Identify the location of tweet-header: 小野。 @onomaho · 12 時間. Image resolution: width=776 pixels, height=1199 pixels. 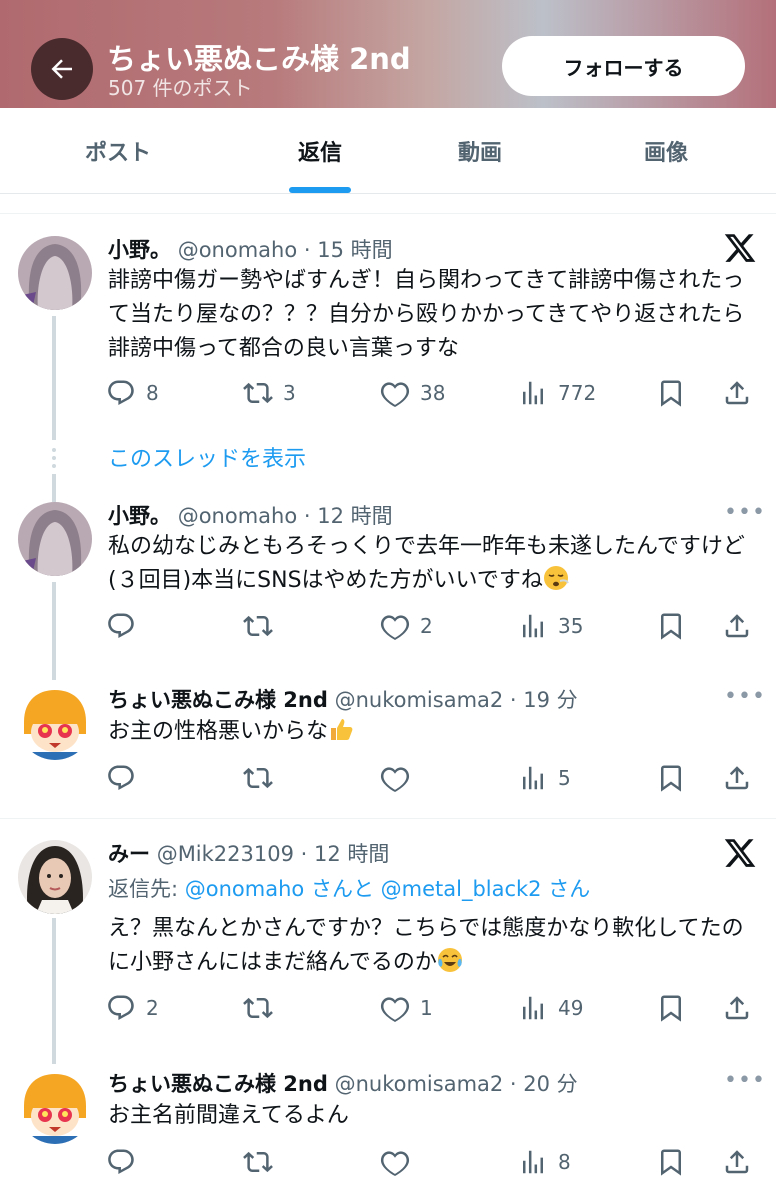
(250, 515).